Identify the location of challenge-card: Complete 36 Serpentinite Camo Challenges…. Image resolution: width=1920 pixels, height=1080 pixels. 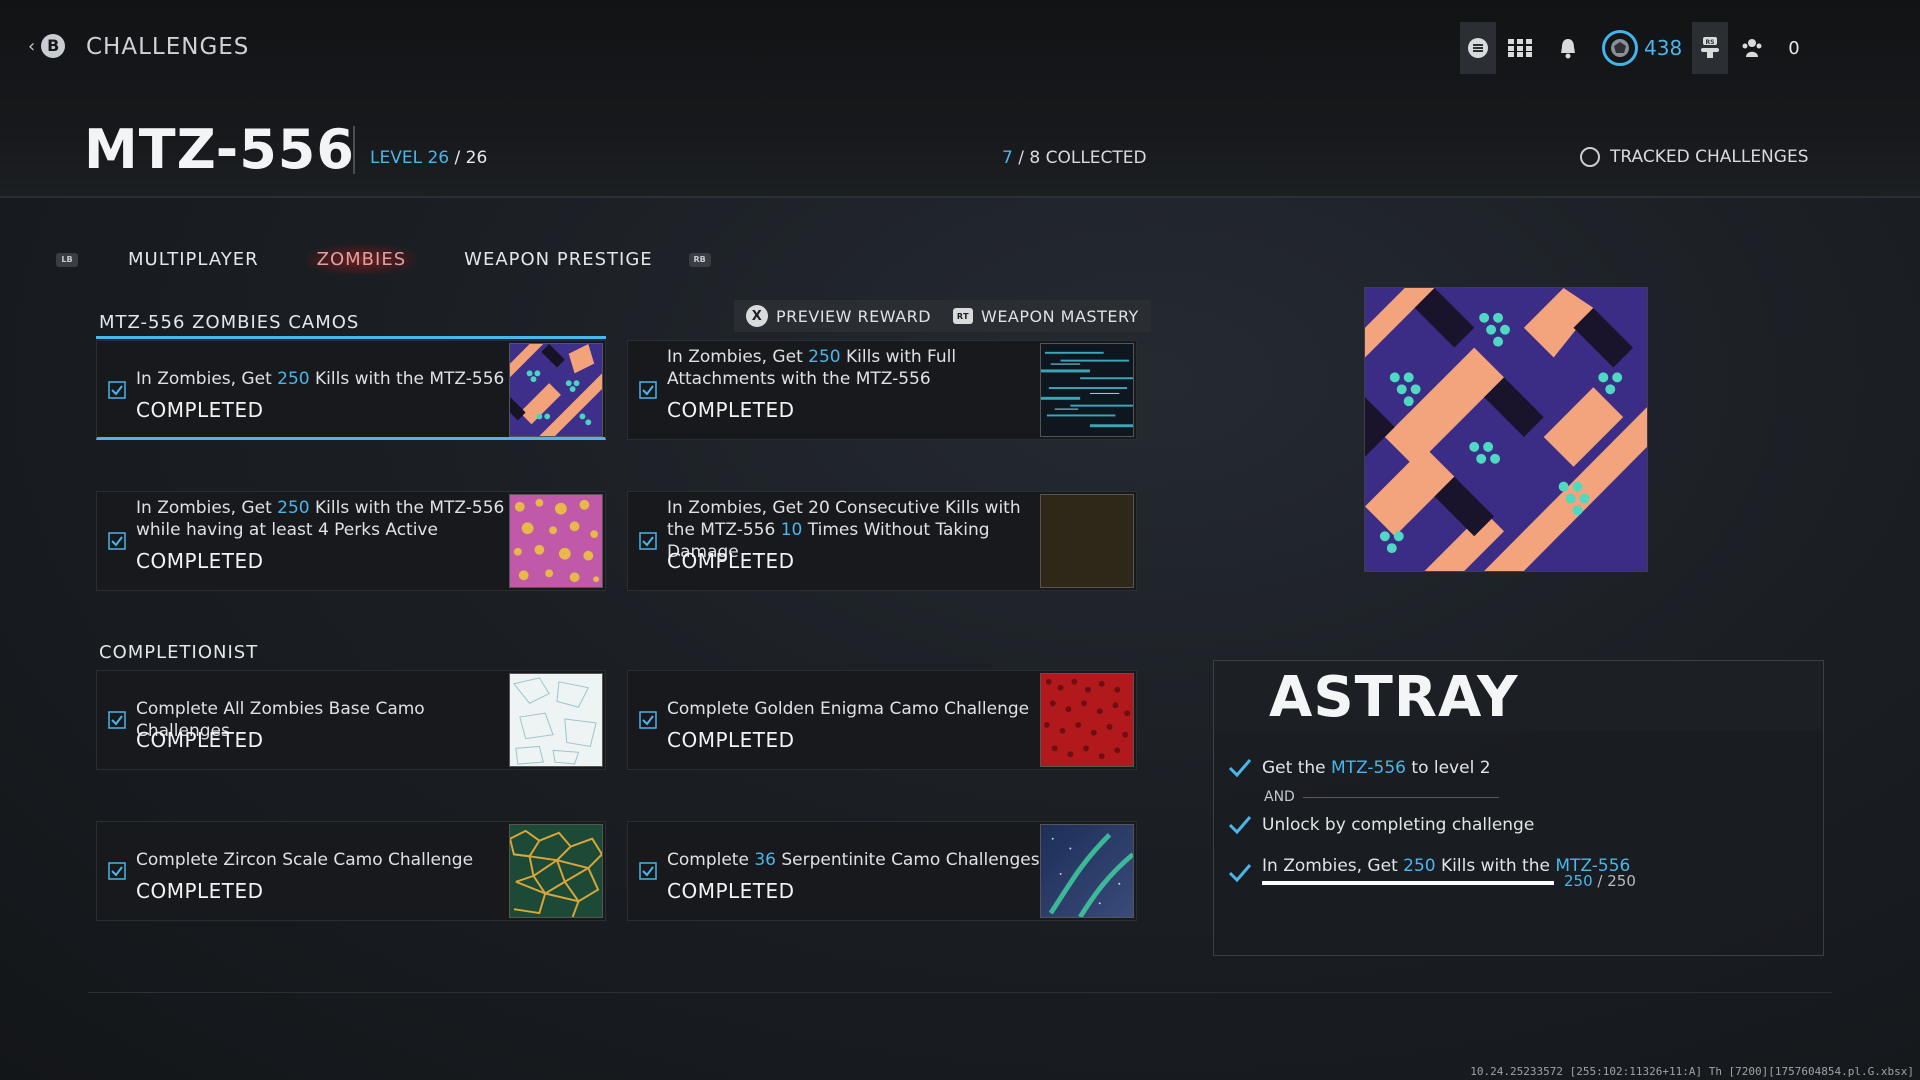
(882, 871).